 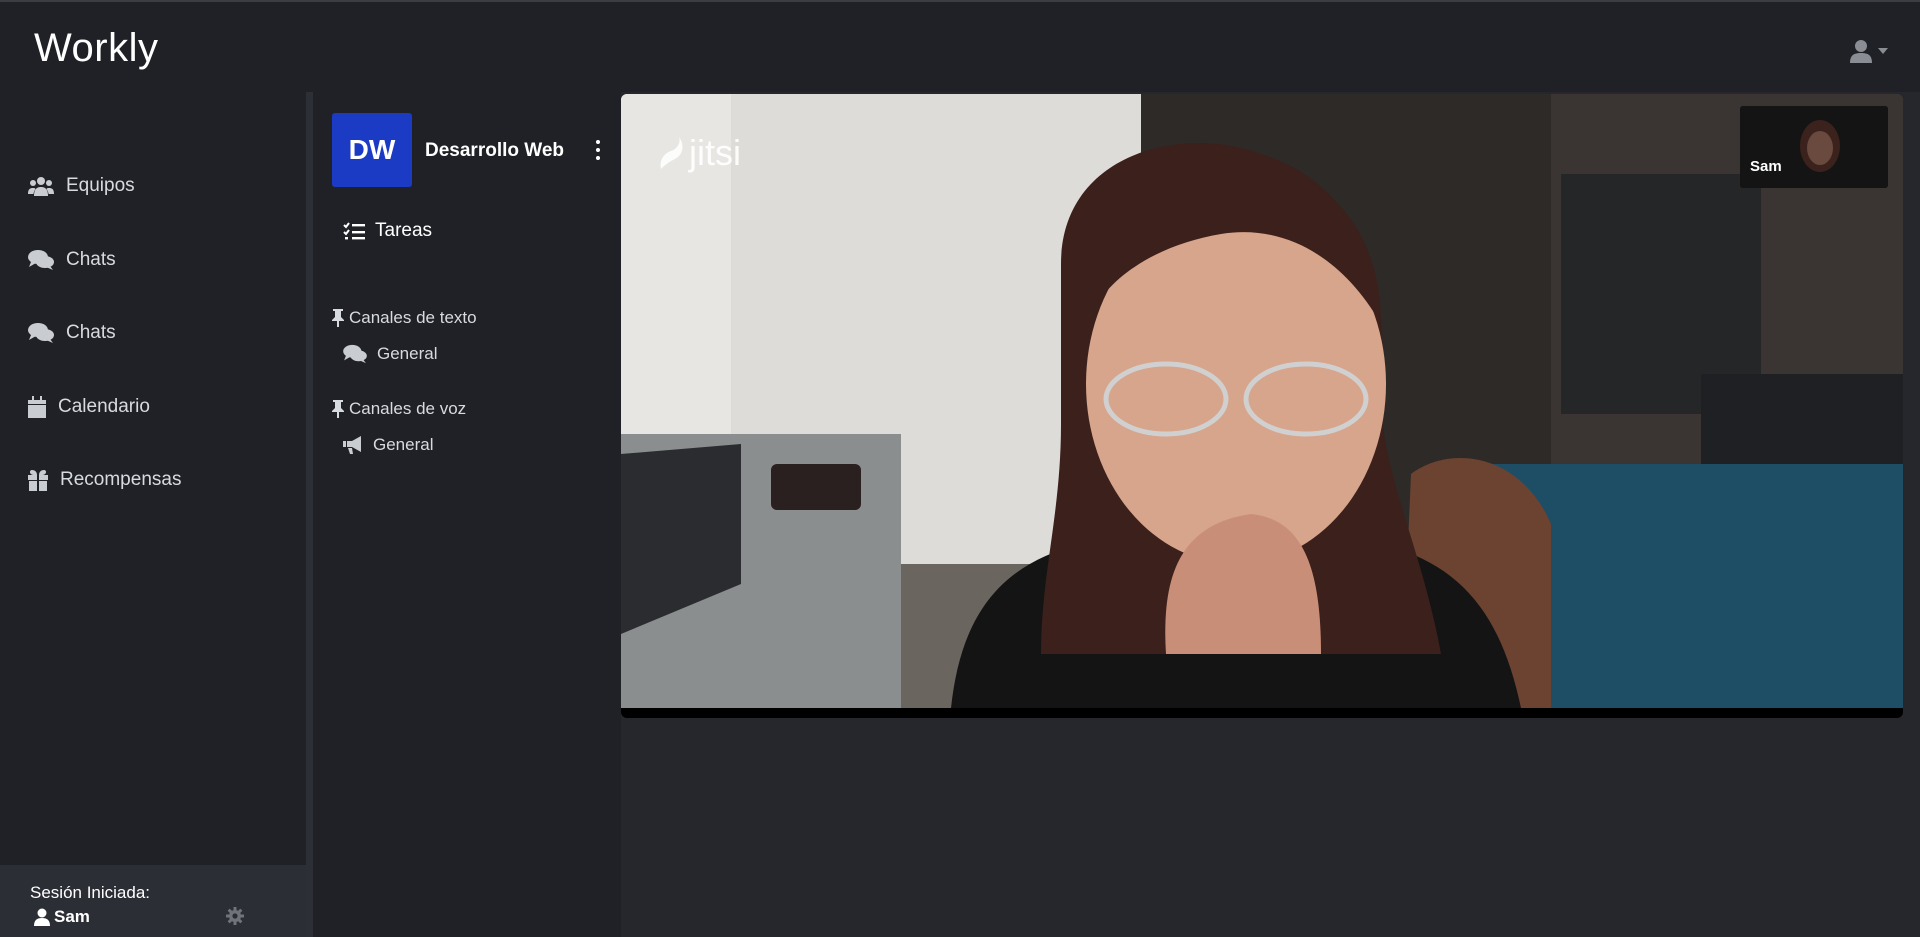 I want to click on participant-thumbnail: Sam, so click(x=1814, y=147).